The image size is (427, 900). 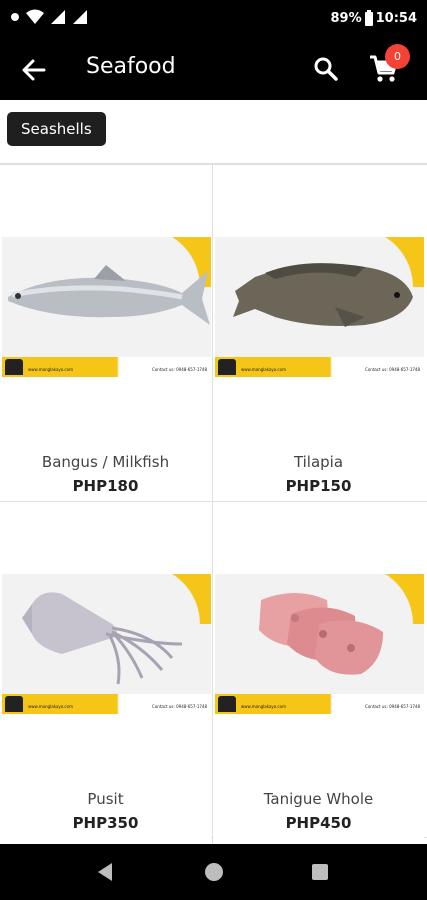 I want to click on product-name: Pusit, so click(x=105, y=799).